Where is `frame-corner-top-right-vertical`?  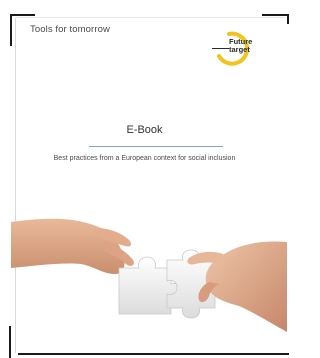 frame-corner-top-right-vertical is located at coordinates (288, 19).